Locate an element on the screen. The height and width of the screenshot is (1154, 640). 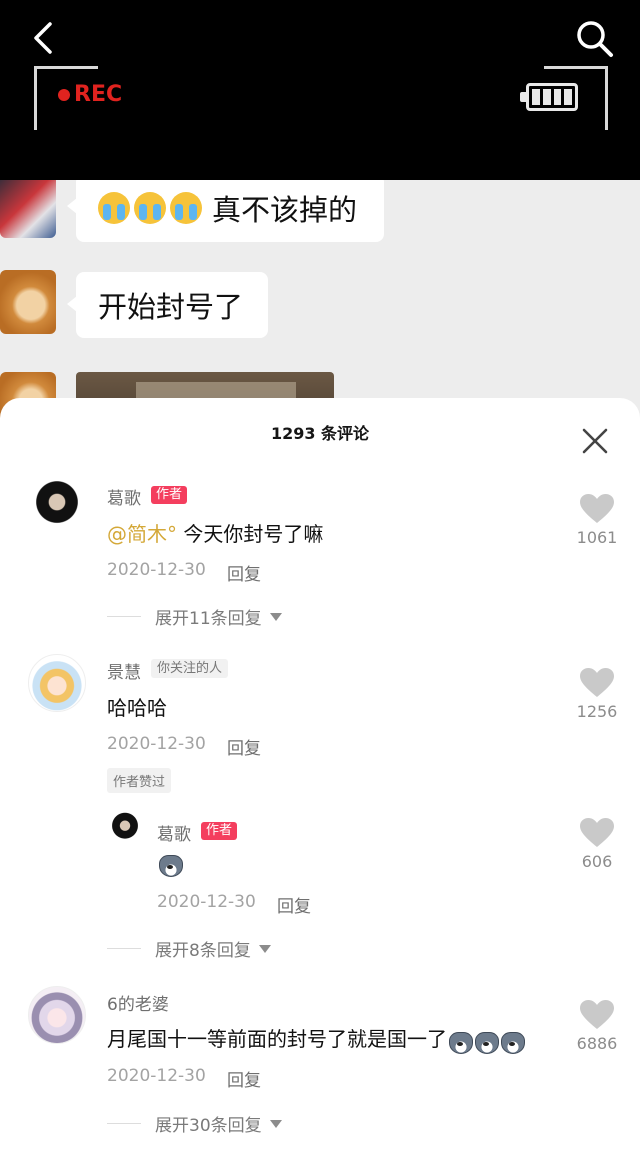
expand-replies-button: 展开8条回复 is located at coordinates (189, 948).